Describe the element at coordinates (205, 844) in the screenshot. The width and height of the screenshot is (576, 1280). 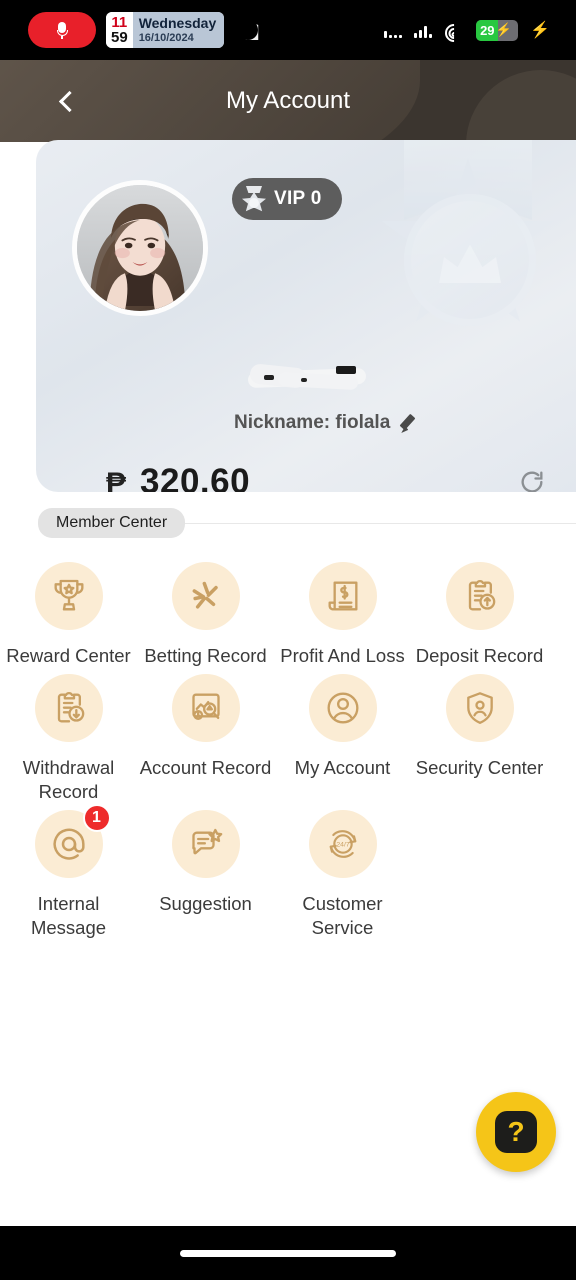
I see `chat-star-icon` at that location.